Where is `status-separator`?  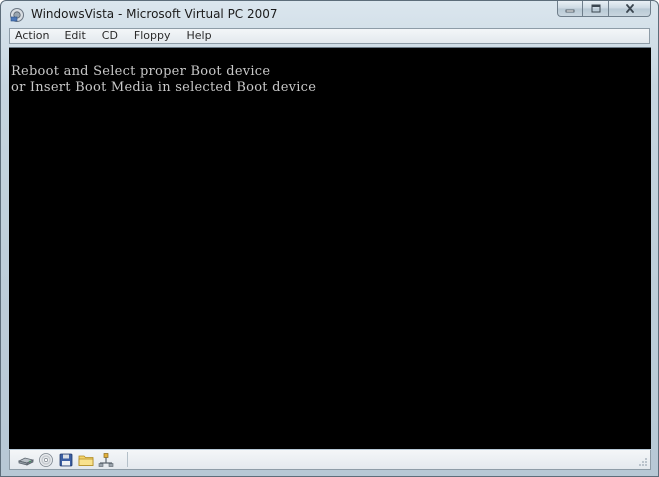 status-separator is located at coordinates (127, 459).